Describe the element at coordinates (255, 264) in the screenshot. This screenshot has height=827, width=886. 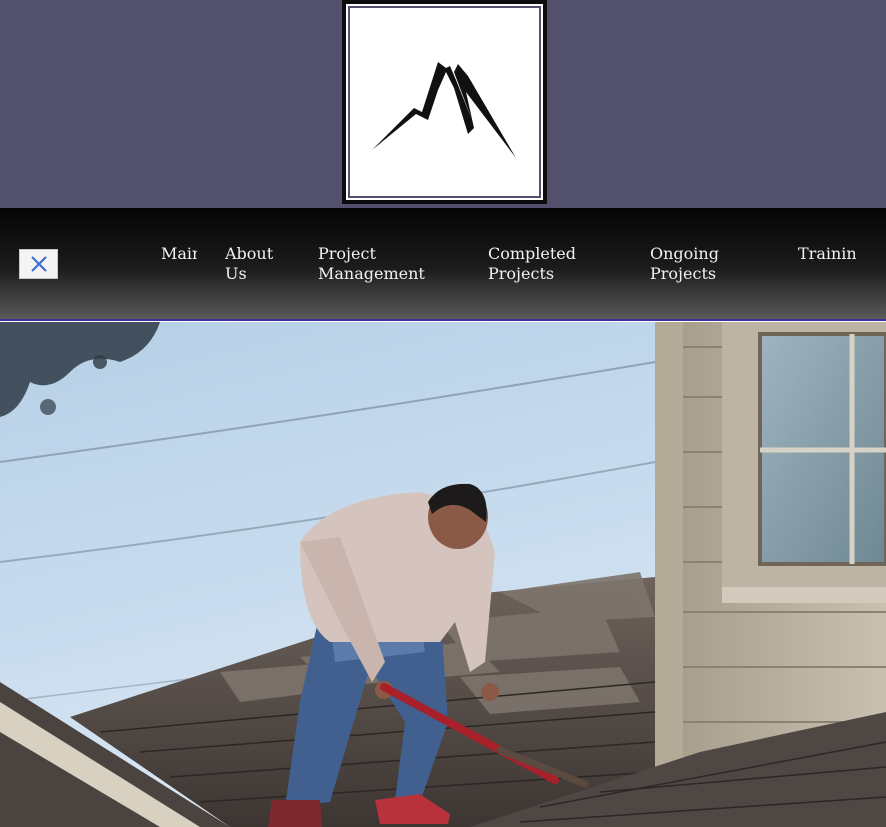
I see `nav-item-about-us: About Us` at that location.